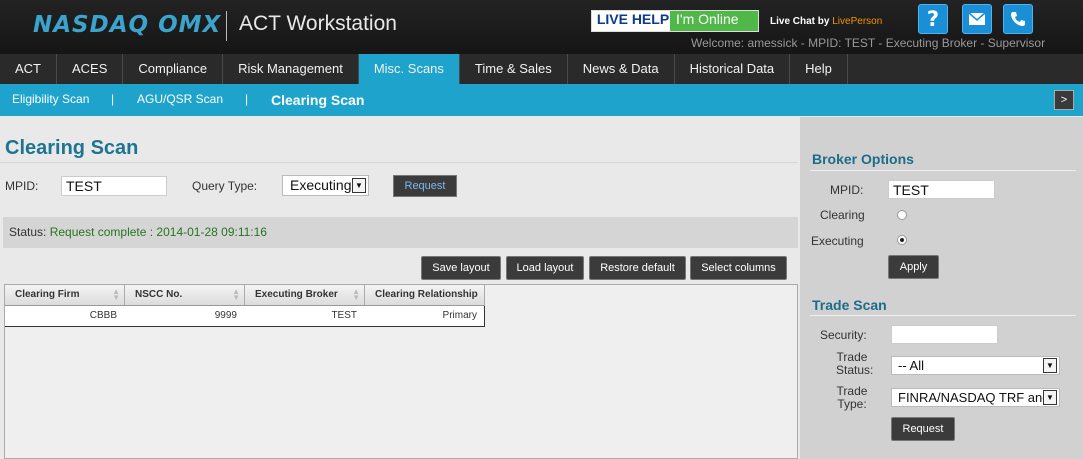 The image size is (1083, 459). What do you see at coordinates (425, 186) in the screenshot?
I see `request-button: Request` at bounding box center [425, 186].